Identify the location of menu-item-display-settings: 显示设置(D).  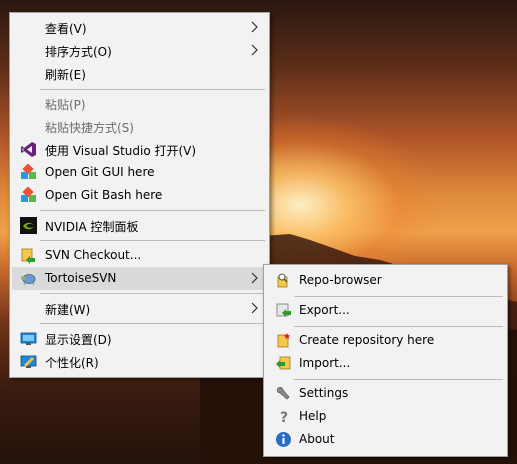
(139, 338).